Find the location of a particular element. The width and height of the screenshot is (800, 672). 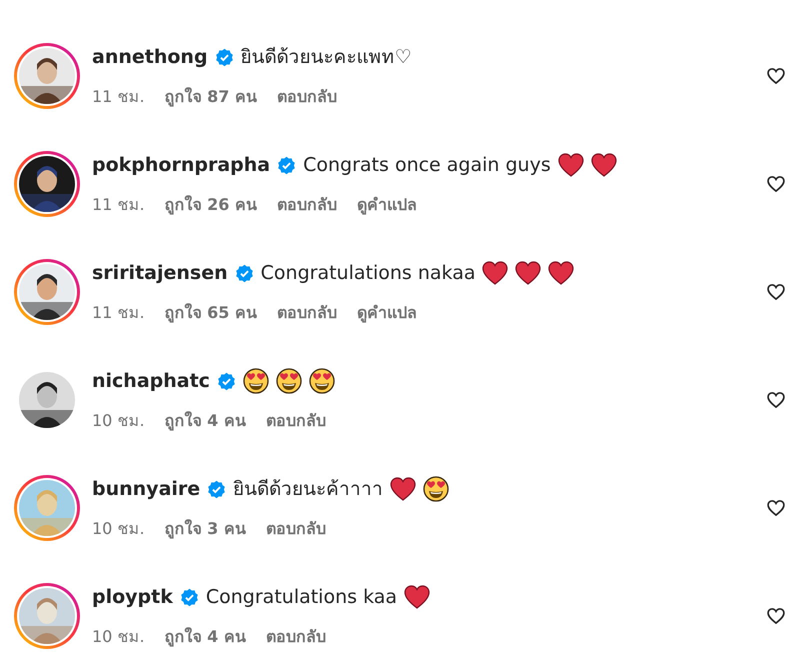

like-count: ถูกใจ 26 คน is located at coordinates (210, 205).